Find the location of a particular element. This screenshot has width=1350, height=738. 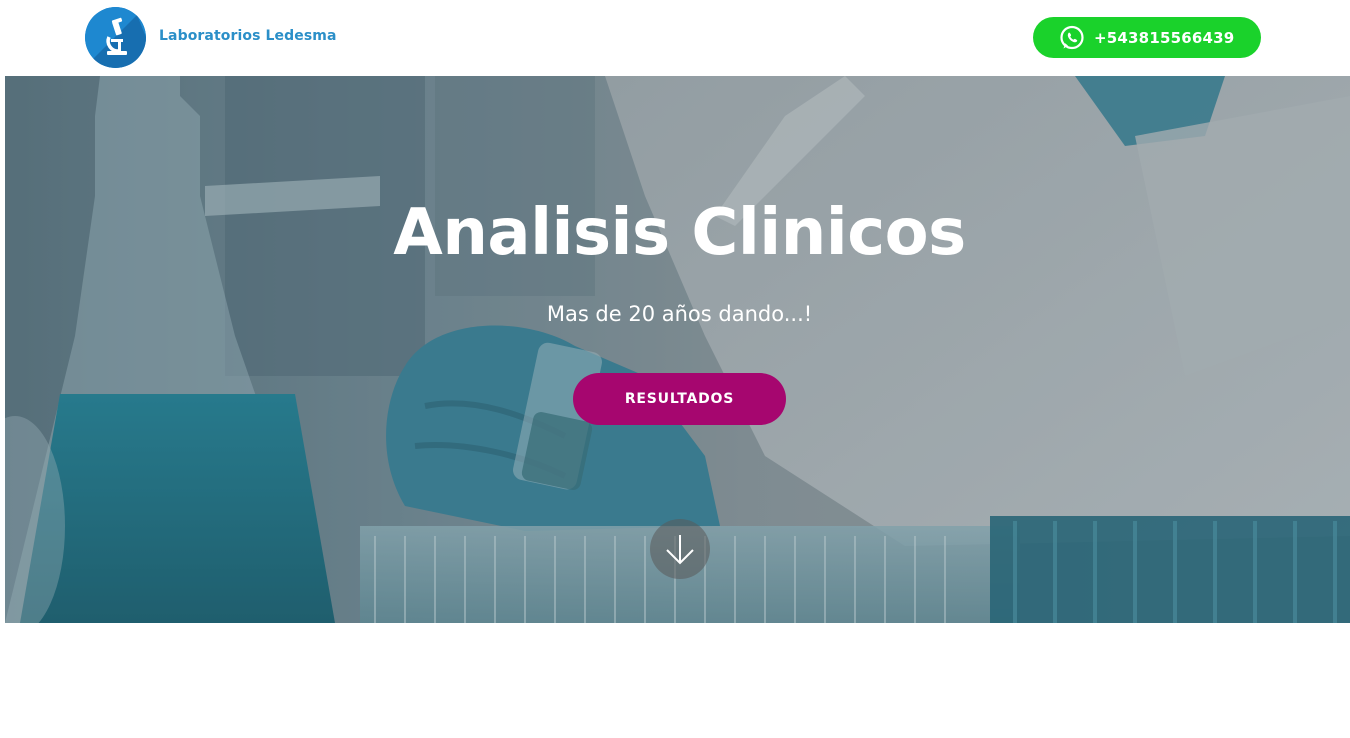

arrow-down-icon is located at coordinates (680, 550).